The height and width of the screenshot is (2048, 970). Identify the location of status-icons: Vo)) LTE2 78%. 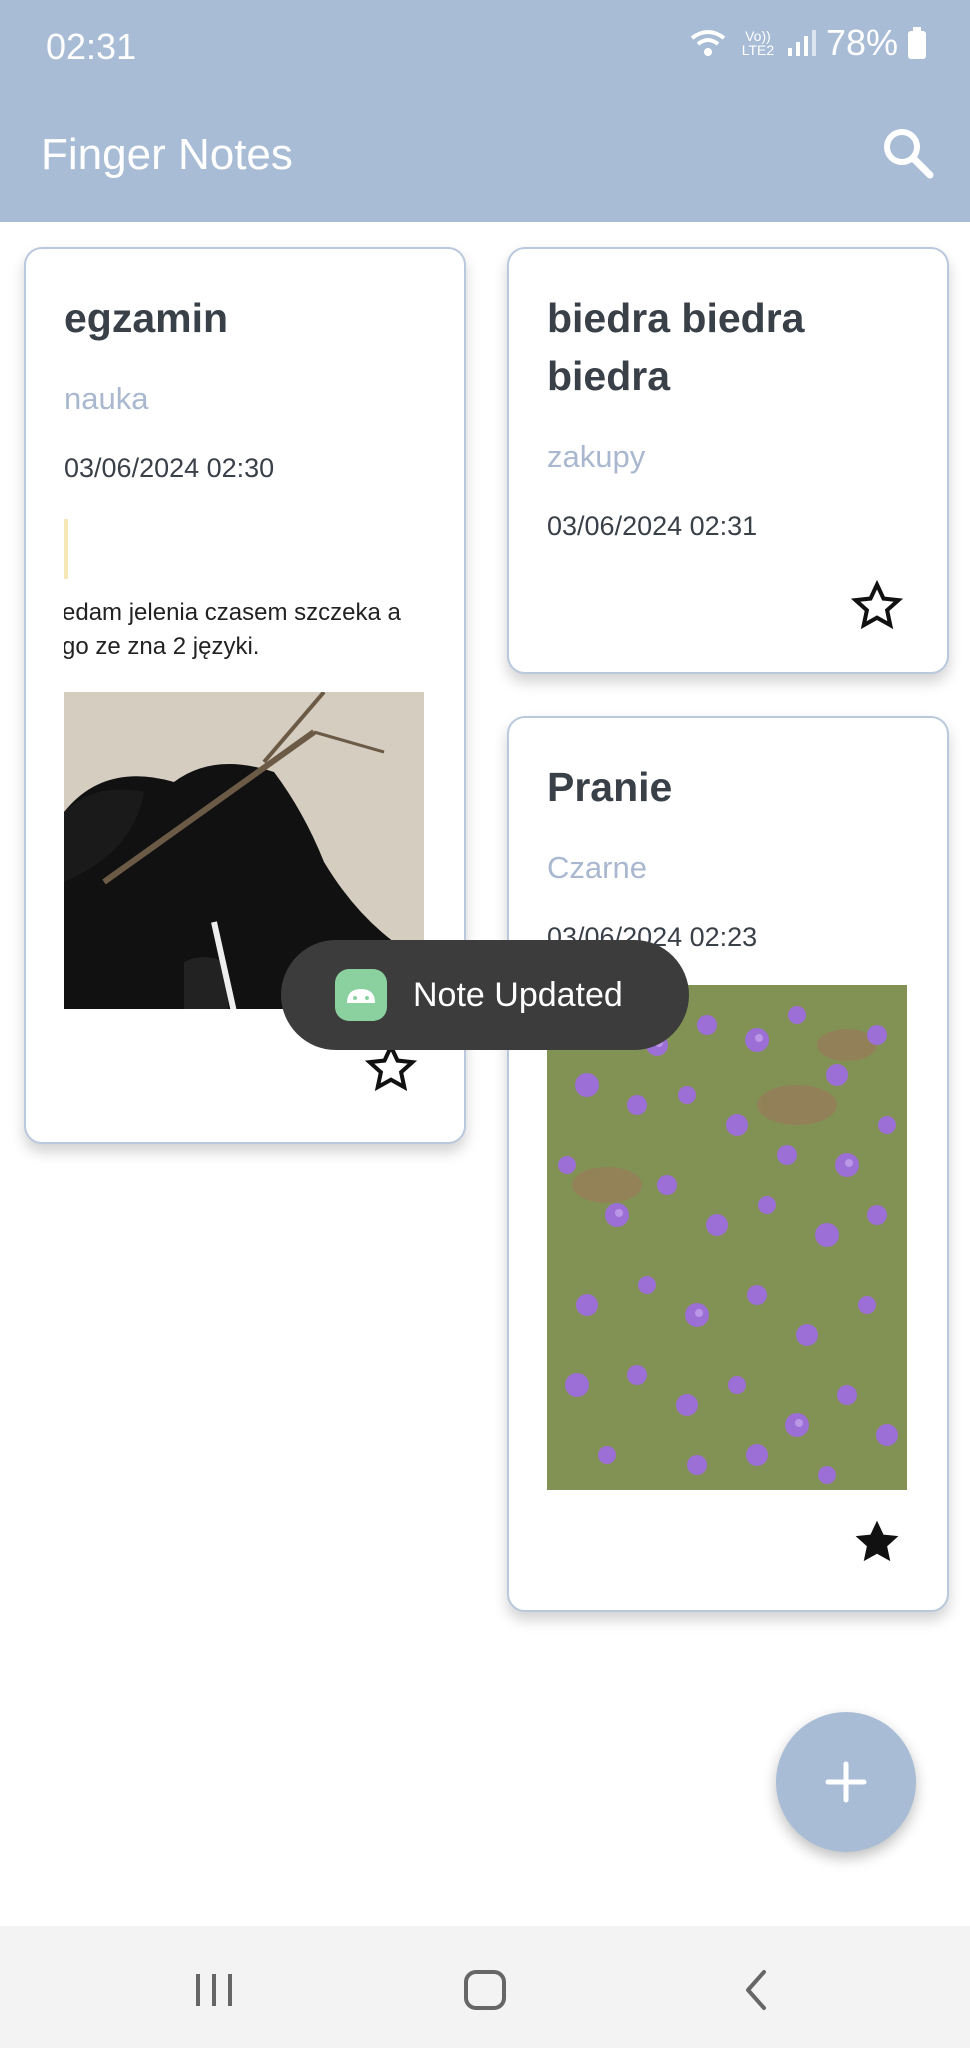
(807, 43).